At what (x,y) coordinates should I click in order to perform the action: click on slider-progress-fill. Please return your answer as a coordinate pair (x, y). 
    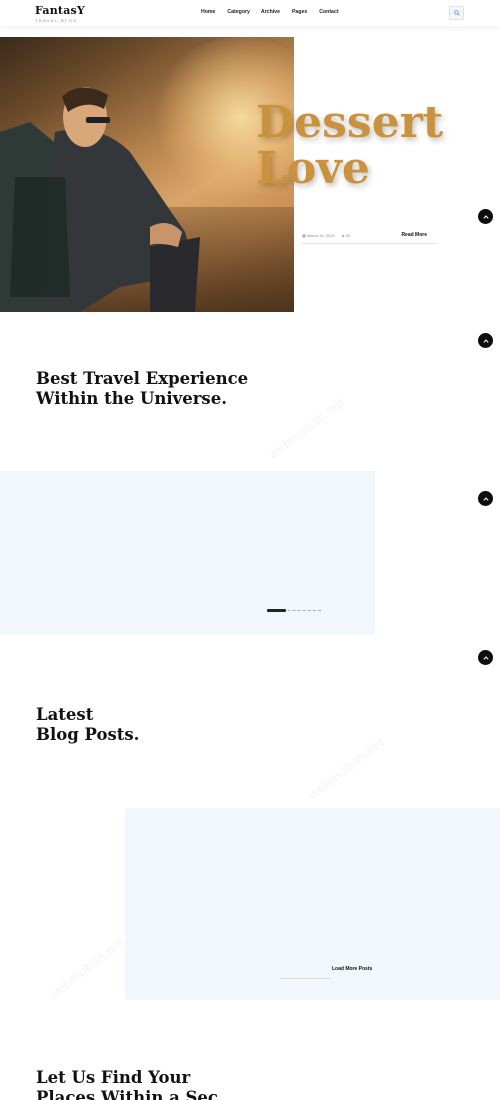
    Looking at the image, I should click on (276, 610).